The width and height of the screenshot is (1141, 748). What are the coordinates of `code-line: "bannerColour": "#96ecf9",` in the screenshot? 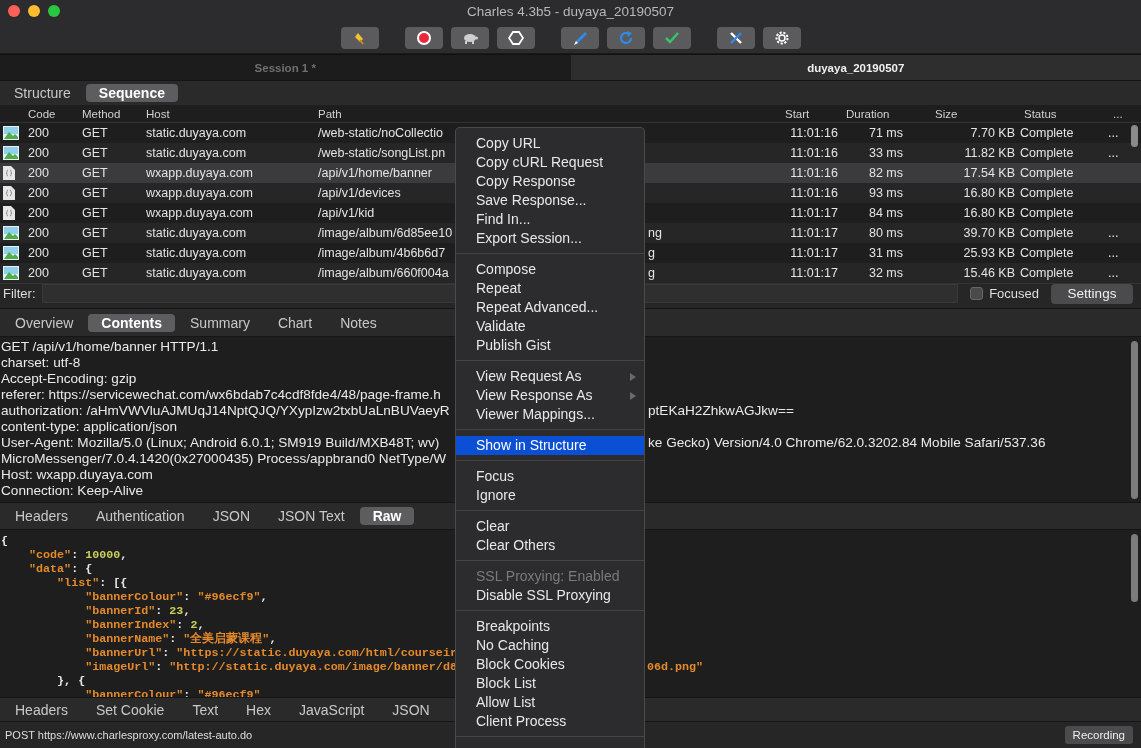 It's located at (176, 597).